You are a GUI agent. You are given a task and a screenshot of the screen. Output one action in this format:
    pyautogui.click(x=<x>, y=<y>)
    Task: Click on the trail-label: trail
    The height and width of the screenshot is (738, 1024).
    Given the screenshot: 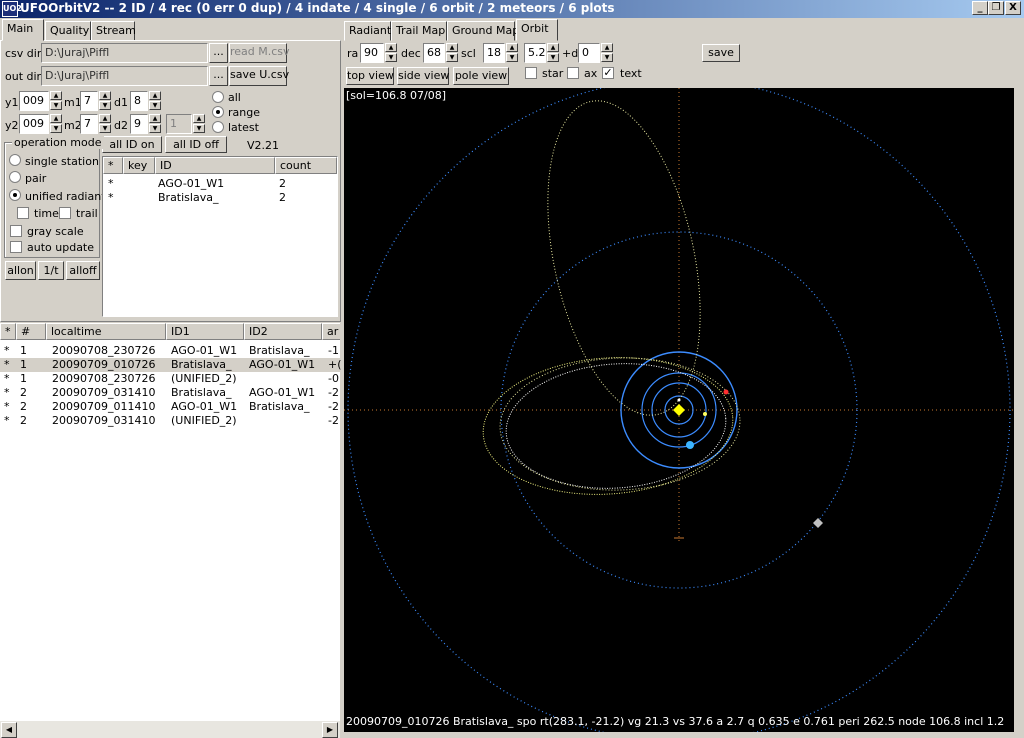 What is the action you would take?
    pyautogui.click(x=87, y=213)
    